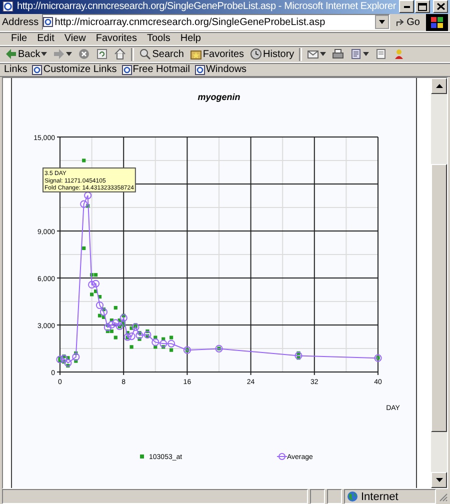 This screenshot has width=450, height=504. I want to click on chart-title: myogenin, so click(219, 97).